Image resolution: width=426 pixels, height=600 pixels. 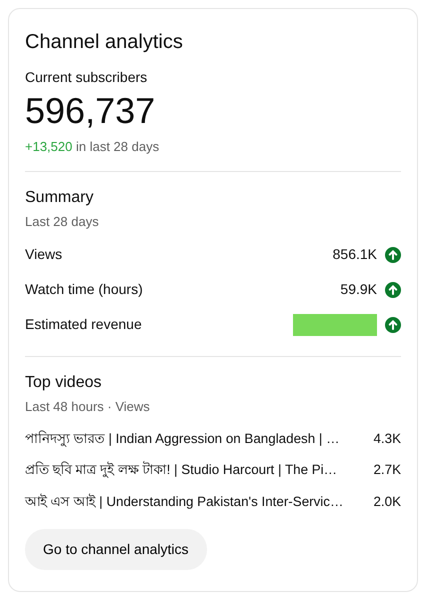 I want to click on metric-label: Views, so click(x=44, y=254).